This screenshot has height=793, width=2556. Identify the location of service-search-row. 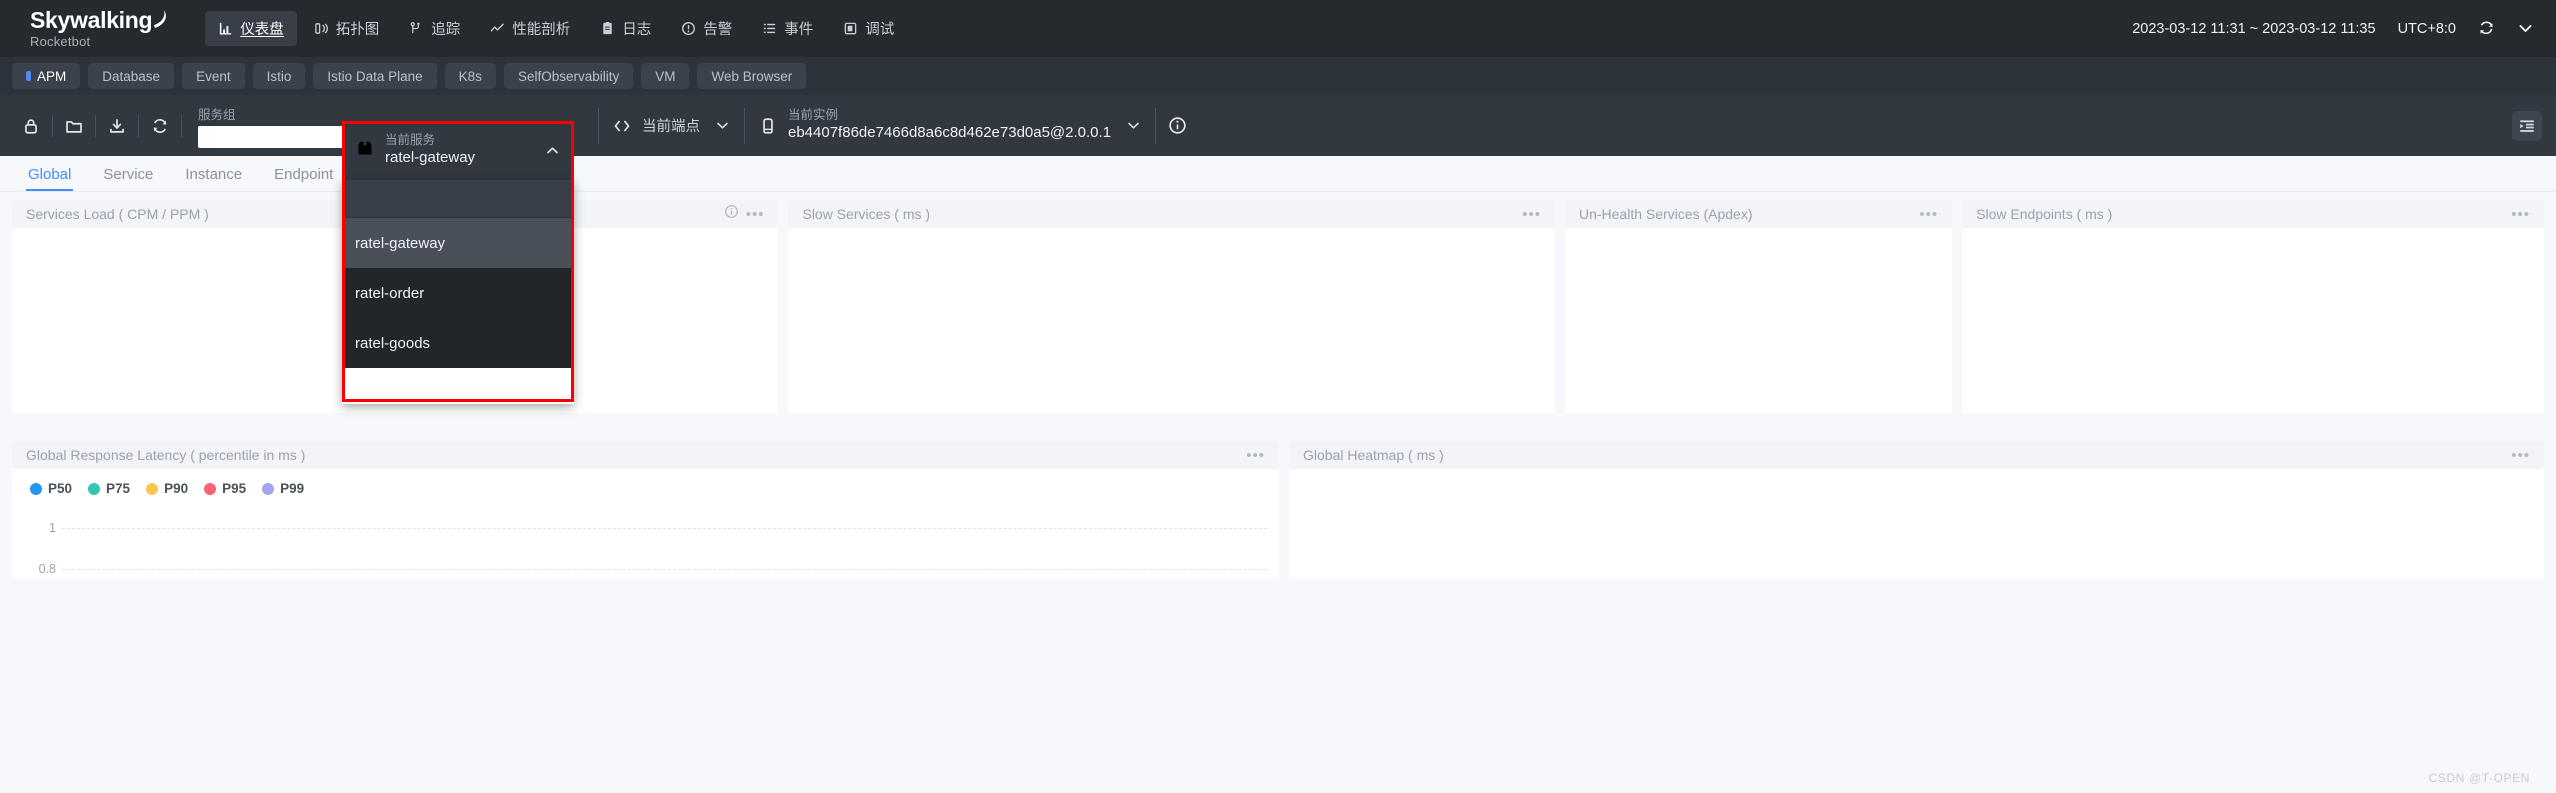
(458, 199).